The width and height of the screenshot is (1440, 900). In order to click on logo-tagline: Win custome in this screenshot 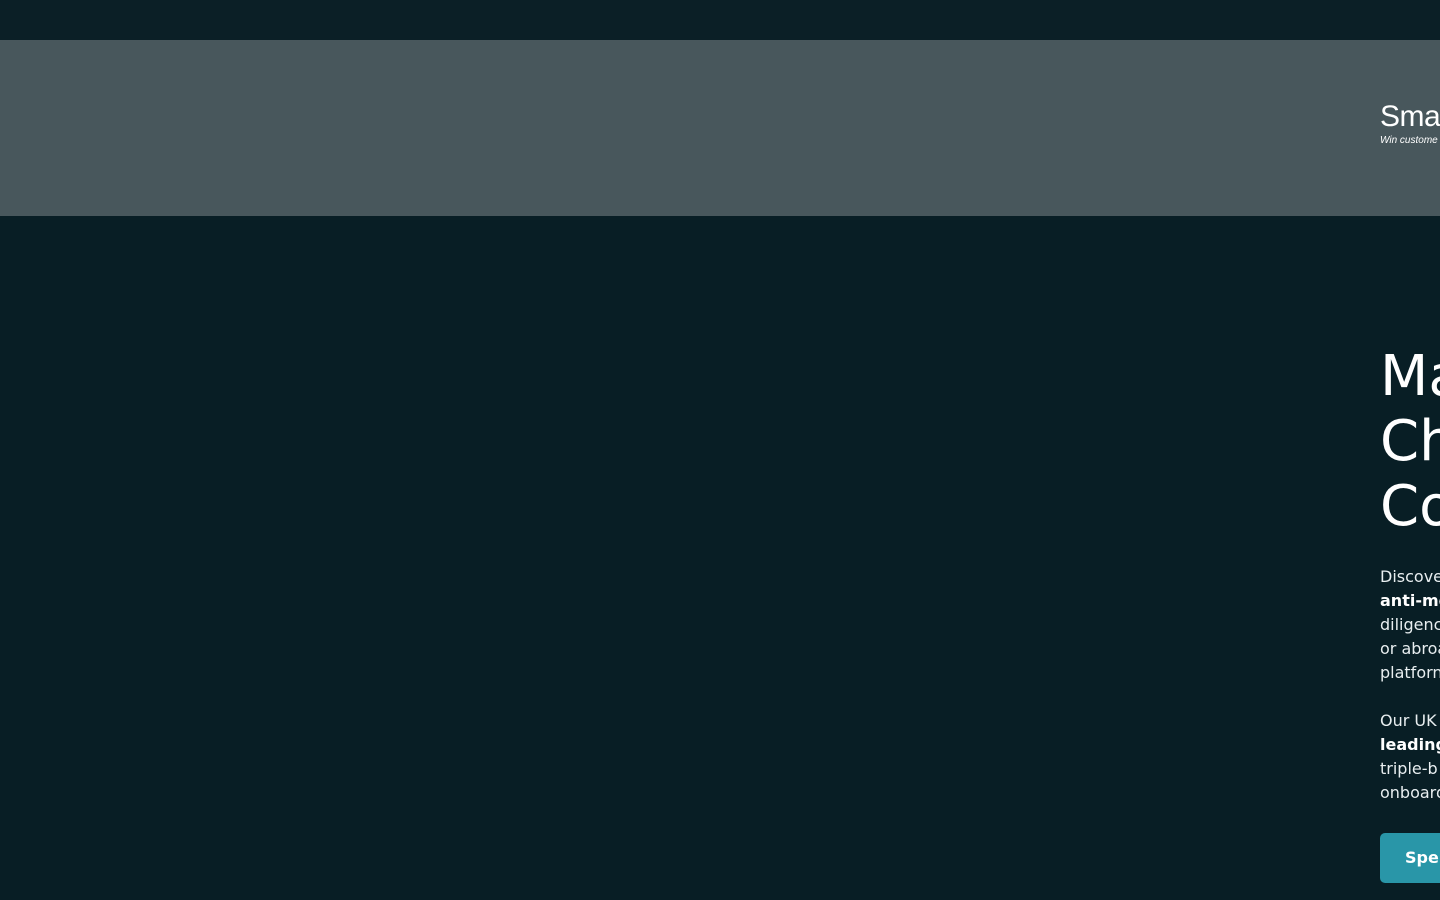, I will do `click(1409, 140)`.